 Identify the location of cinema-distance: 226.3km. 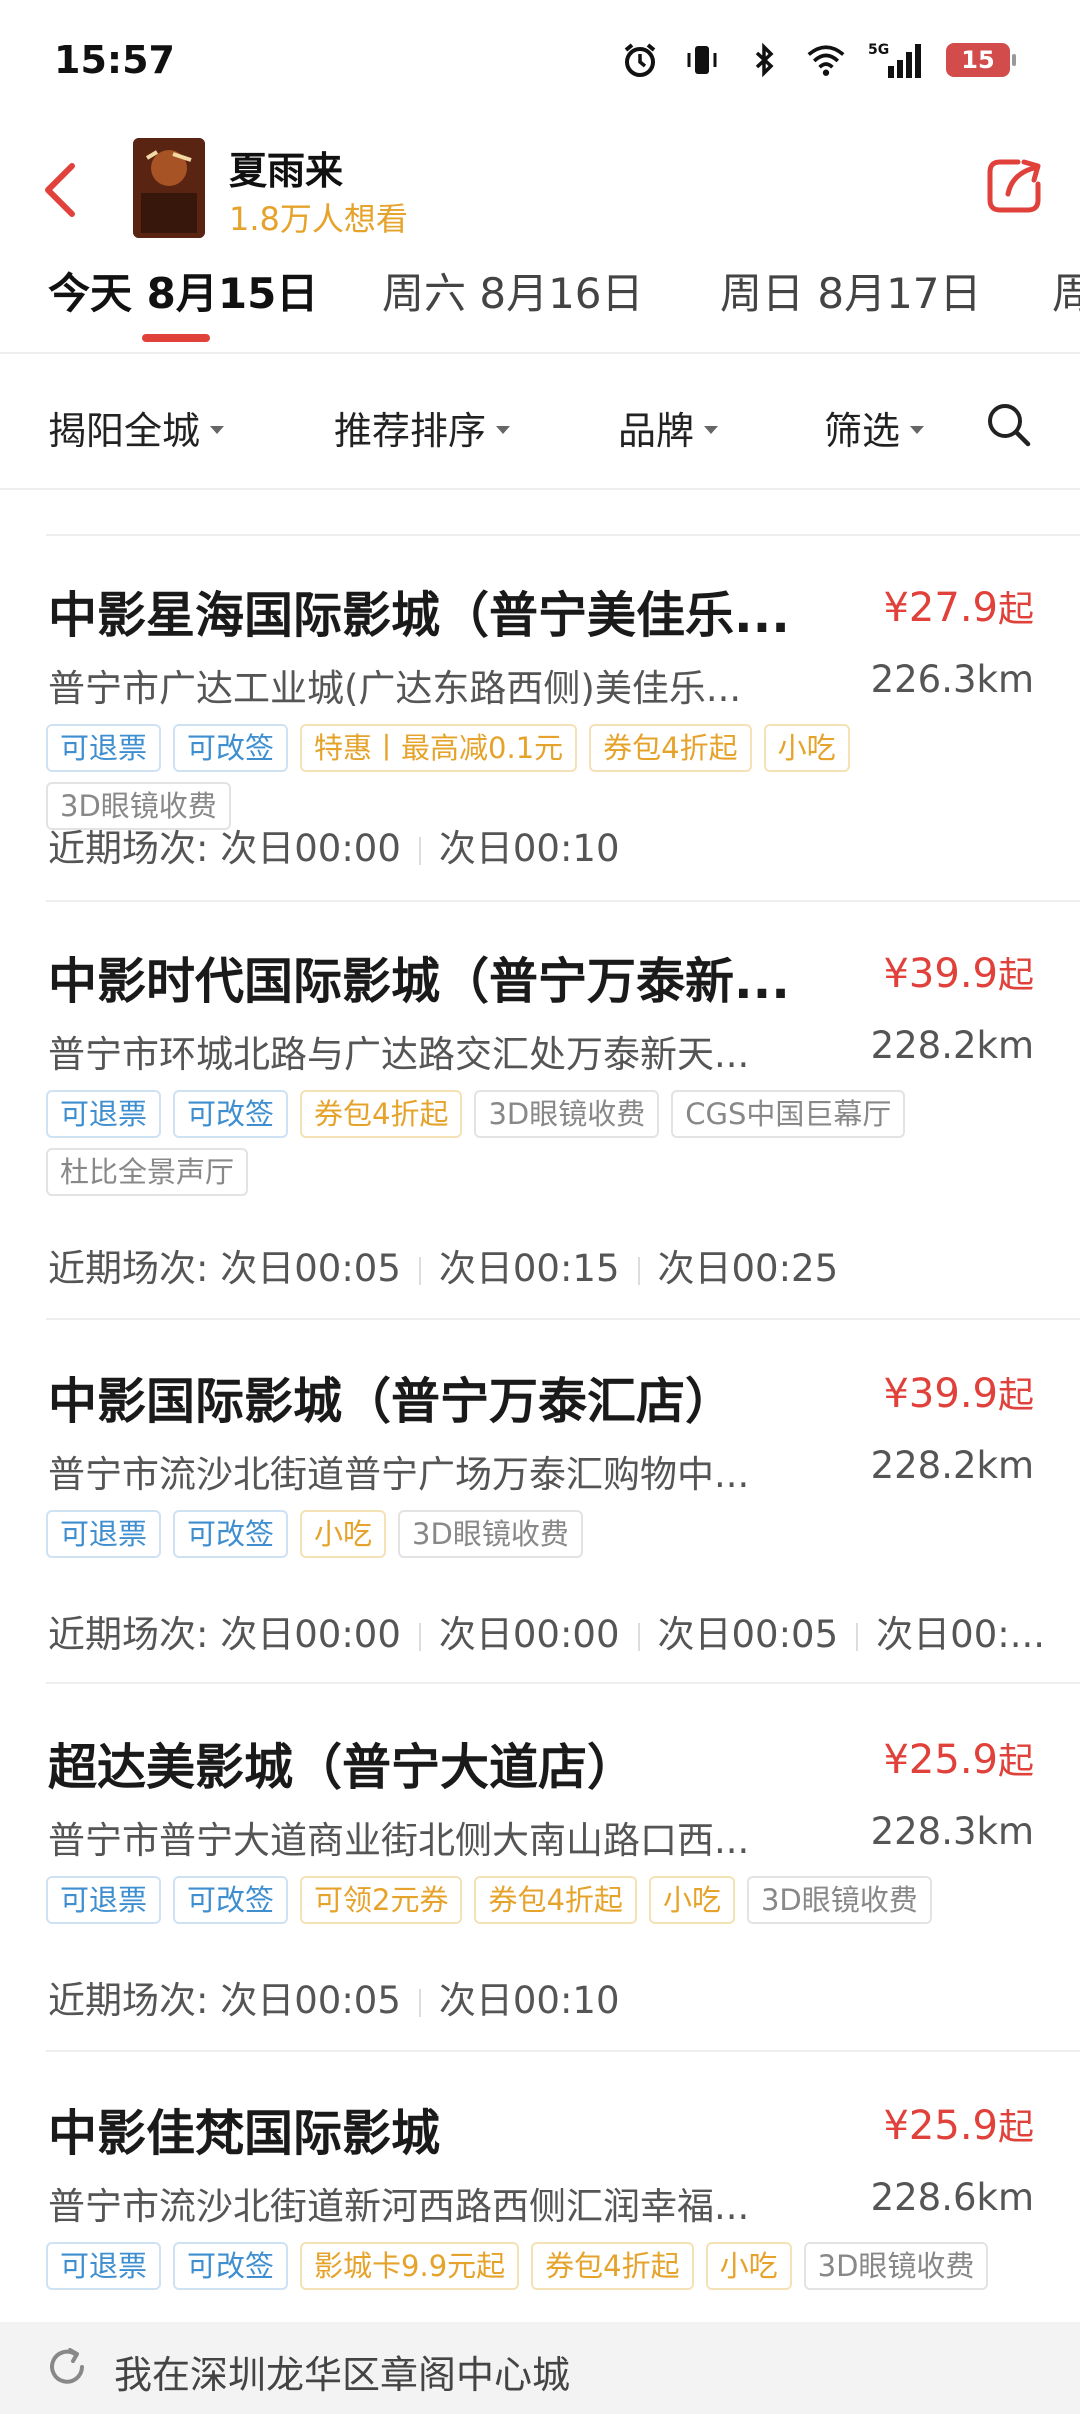
(952, 679).